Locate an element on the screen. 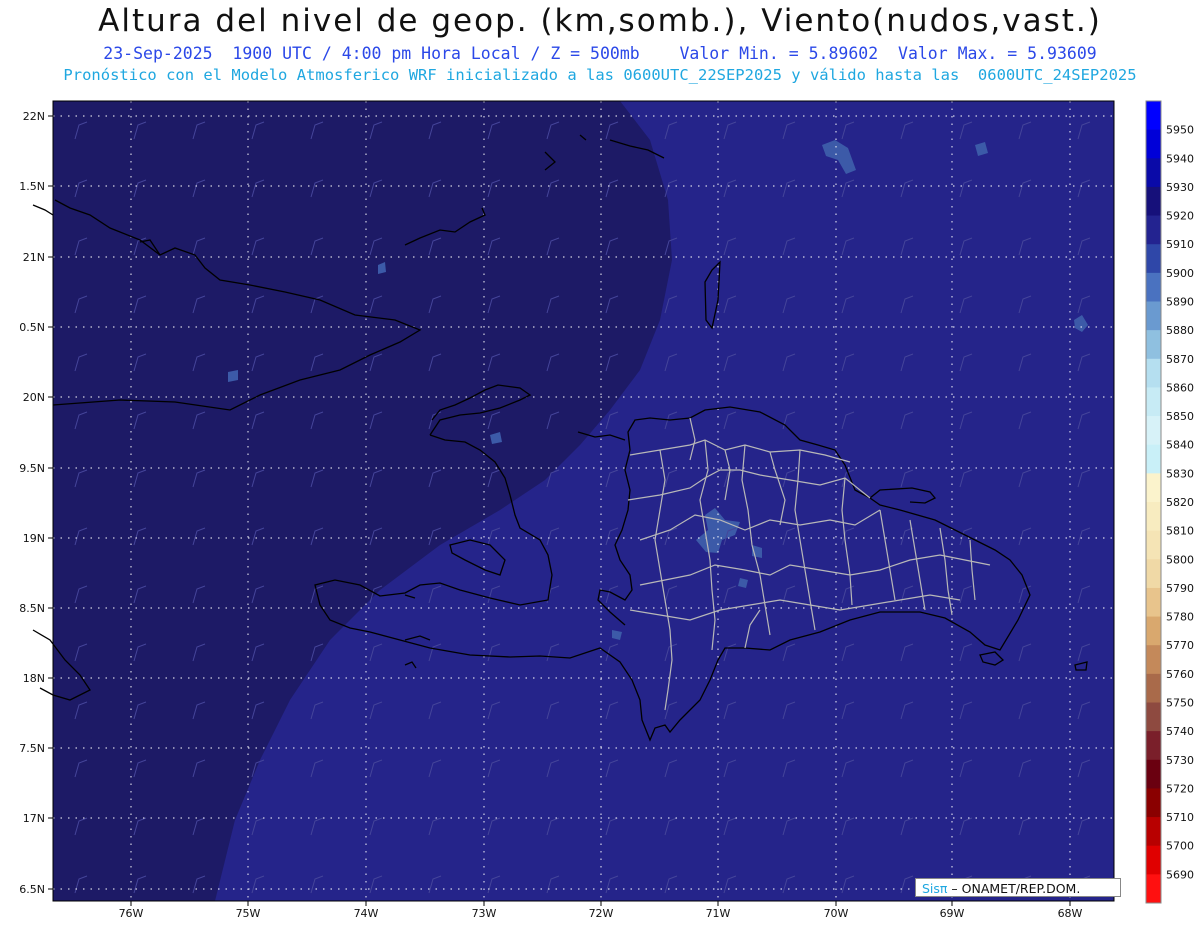 Image resolution: width=1200 pixels, height=927 pixels. lon-label: 70W is located at coordinates (836, 913).